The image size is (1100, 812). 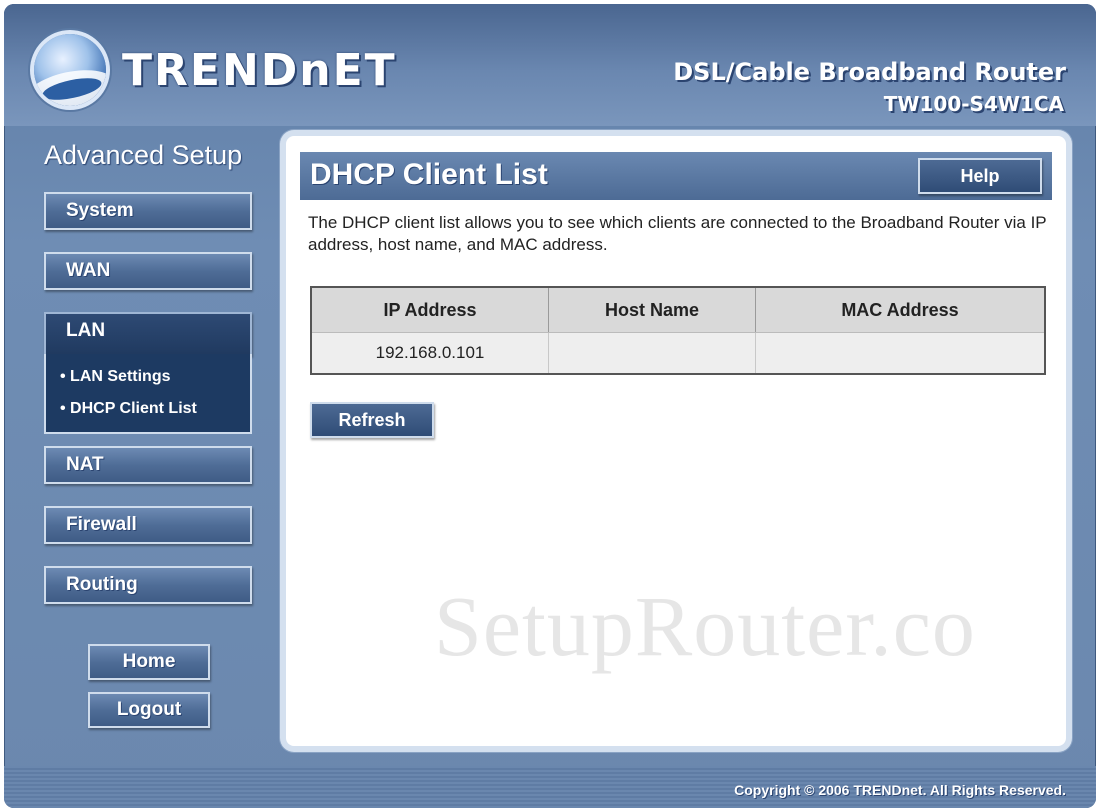 I want to click on panel-header: DHCP Client List Help, so click(x=676, y=176).